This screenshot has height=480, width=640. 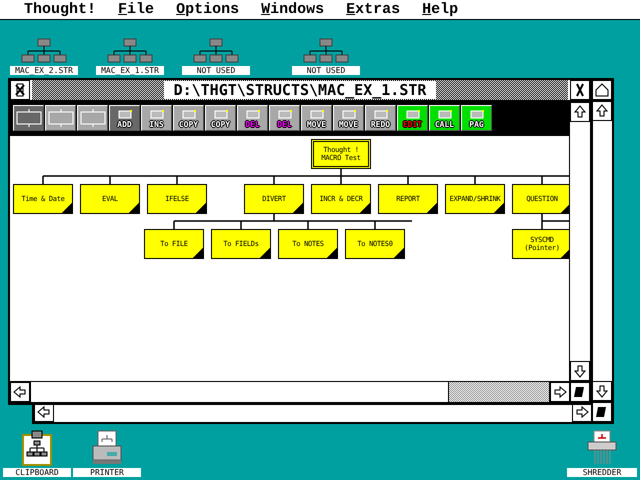 I want to click on menu-item: Thought!, so click(x=60, y=9).